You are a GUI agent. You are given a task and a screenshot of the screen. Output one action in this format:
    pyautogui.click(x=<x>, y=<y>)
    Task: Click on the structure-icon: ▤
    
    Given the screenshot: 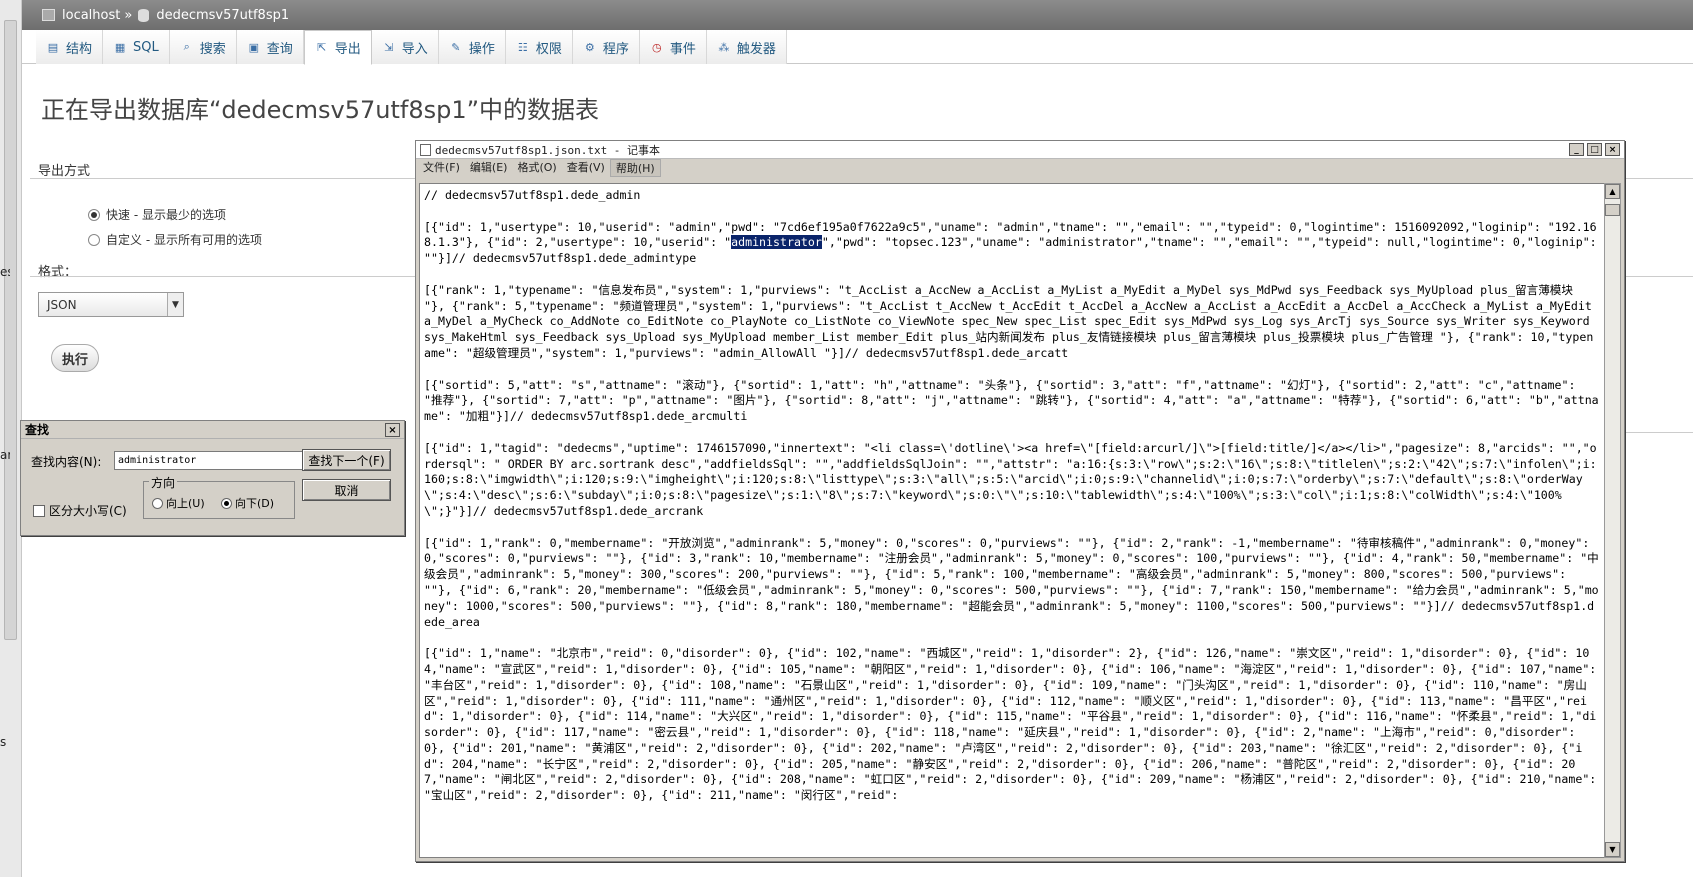 What is the action you would take?
    pyautogui.click(x=53, y=47)
    